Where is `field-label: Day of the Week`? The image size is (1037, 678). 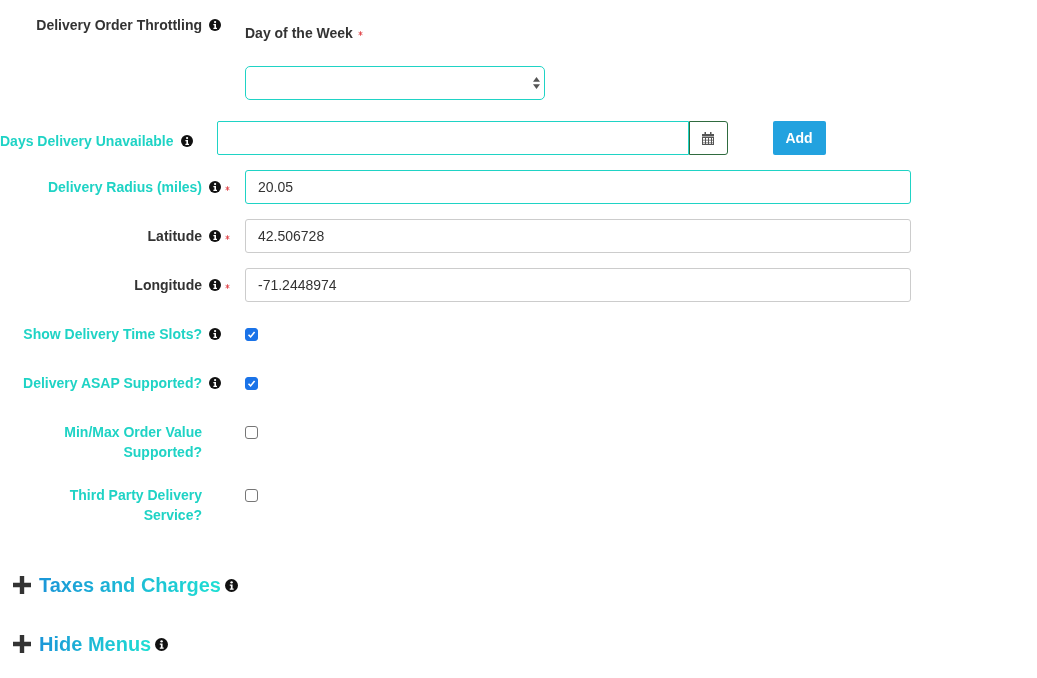
field-label: Day of the Week is located at coordinates (299, 33).